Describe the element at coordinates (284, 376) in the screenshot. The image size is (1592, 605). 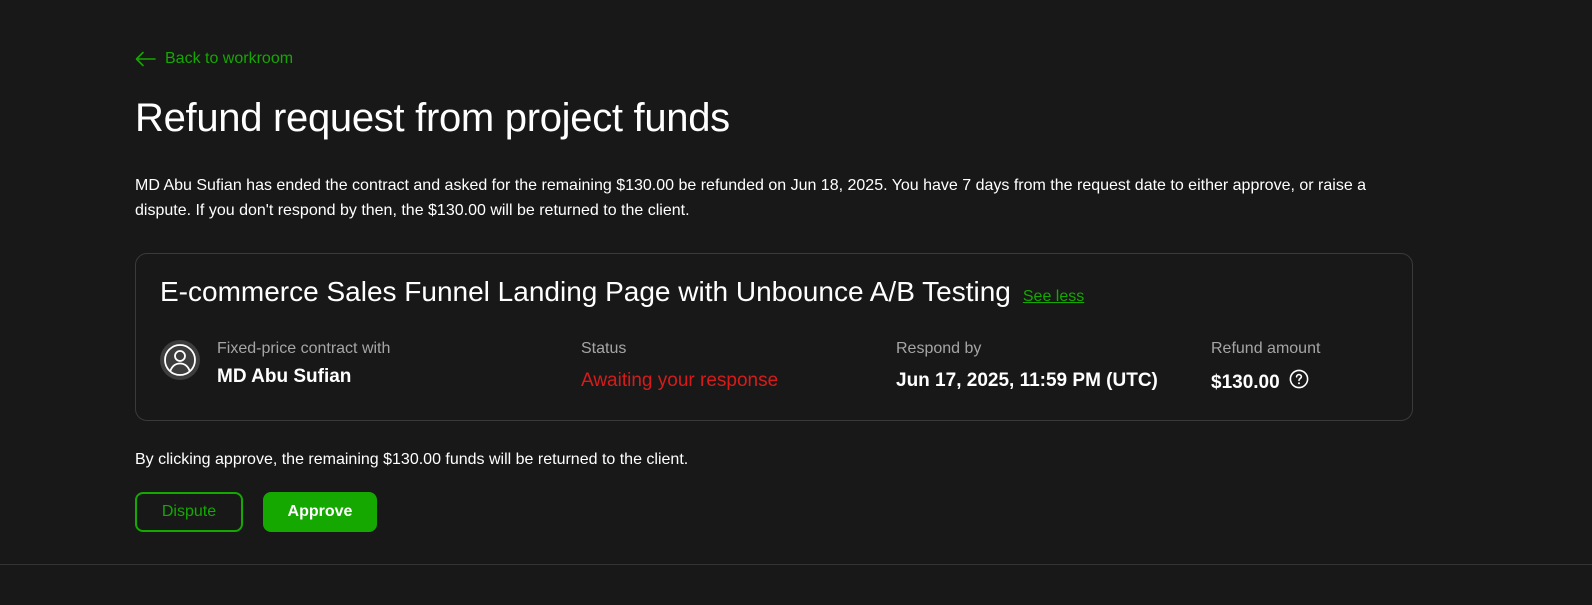
I see `freelancer-name: MD Abu Sufian` at that location.